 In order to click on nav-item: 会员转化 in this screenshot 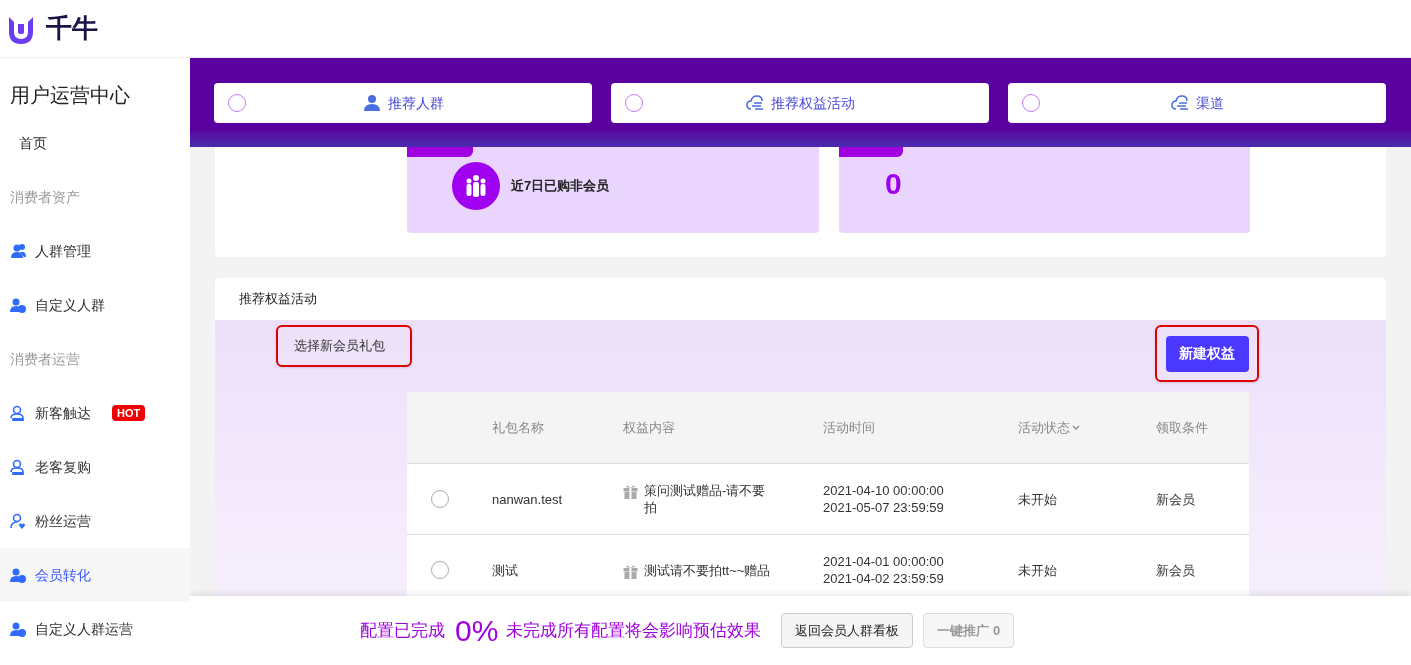, I will do `click(95, 575)`.